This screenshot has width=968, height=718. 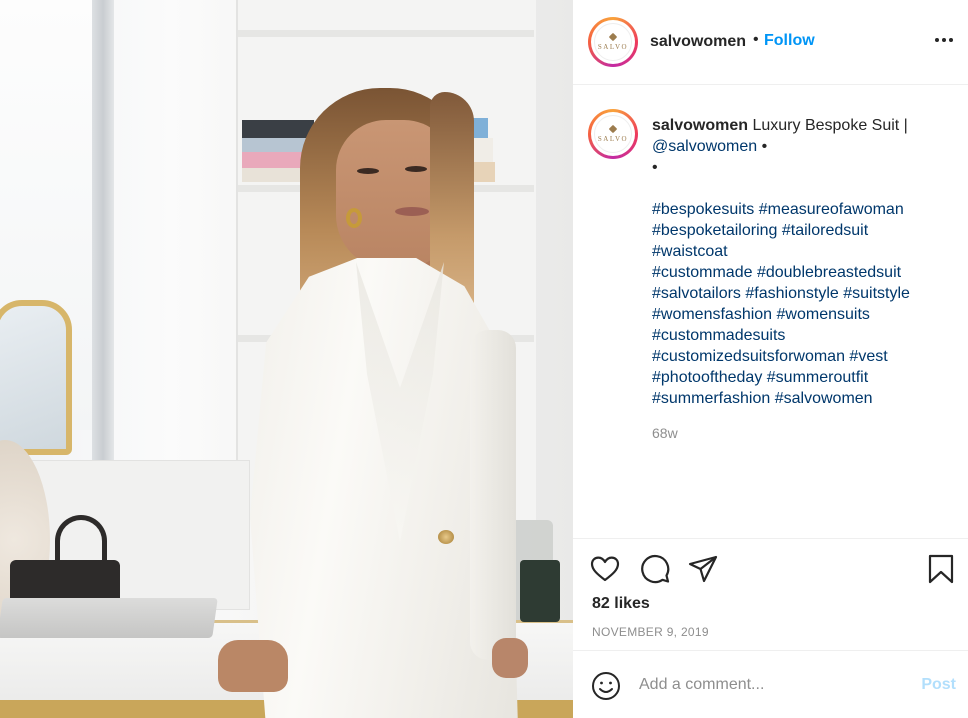 What do you see at coordinates (36, 377) in the screenshot?
I see `photo-mirror` at bounding box center [36, 377].